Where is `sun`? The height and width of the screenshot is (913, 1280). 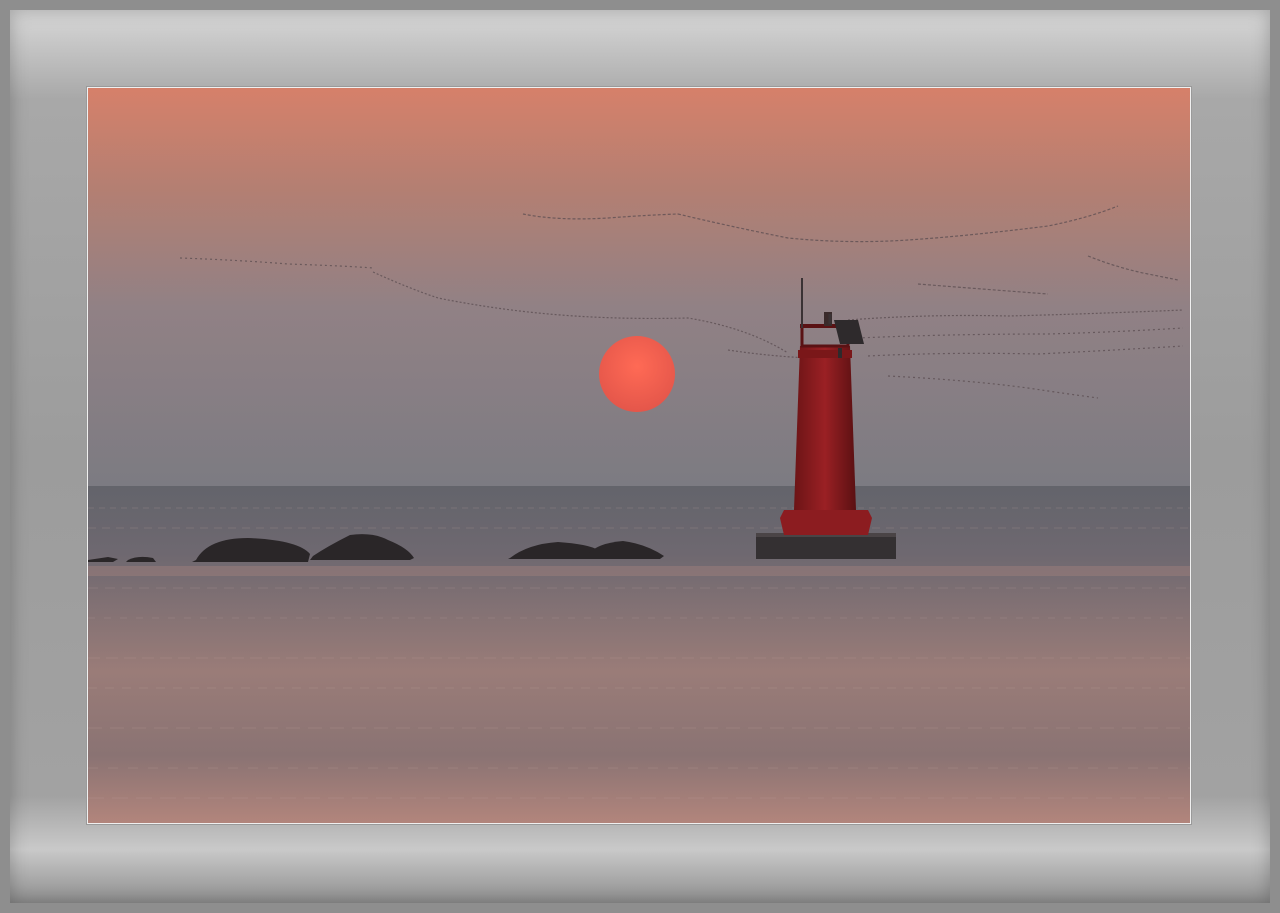
sun is located at coordinates (637, 374).